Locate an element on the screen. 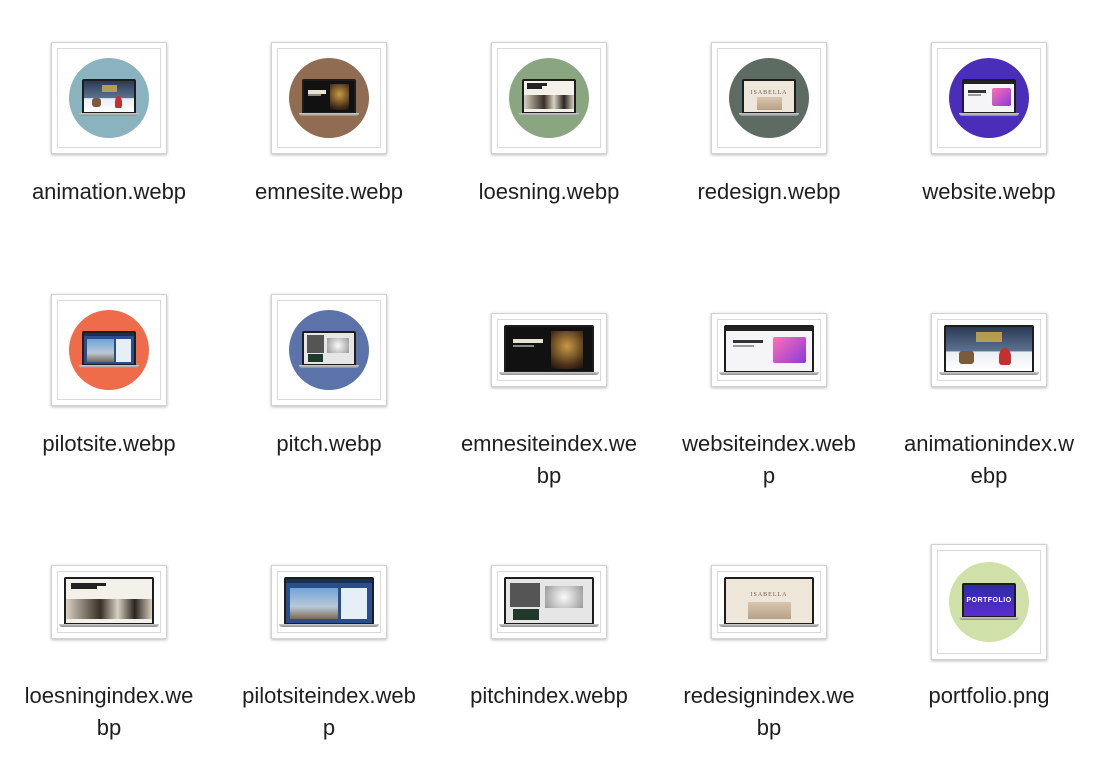 The height and width of the screenshot is (766, 1116). file-thumbnail: PORTFOLIO is located at coordinates (989, 602).